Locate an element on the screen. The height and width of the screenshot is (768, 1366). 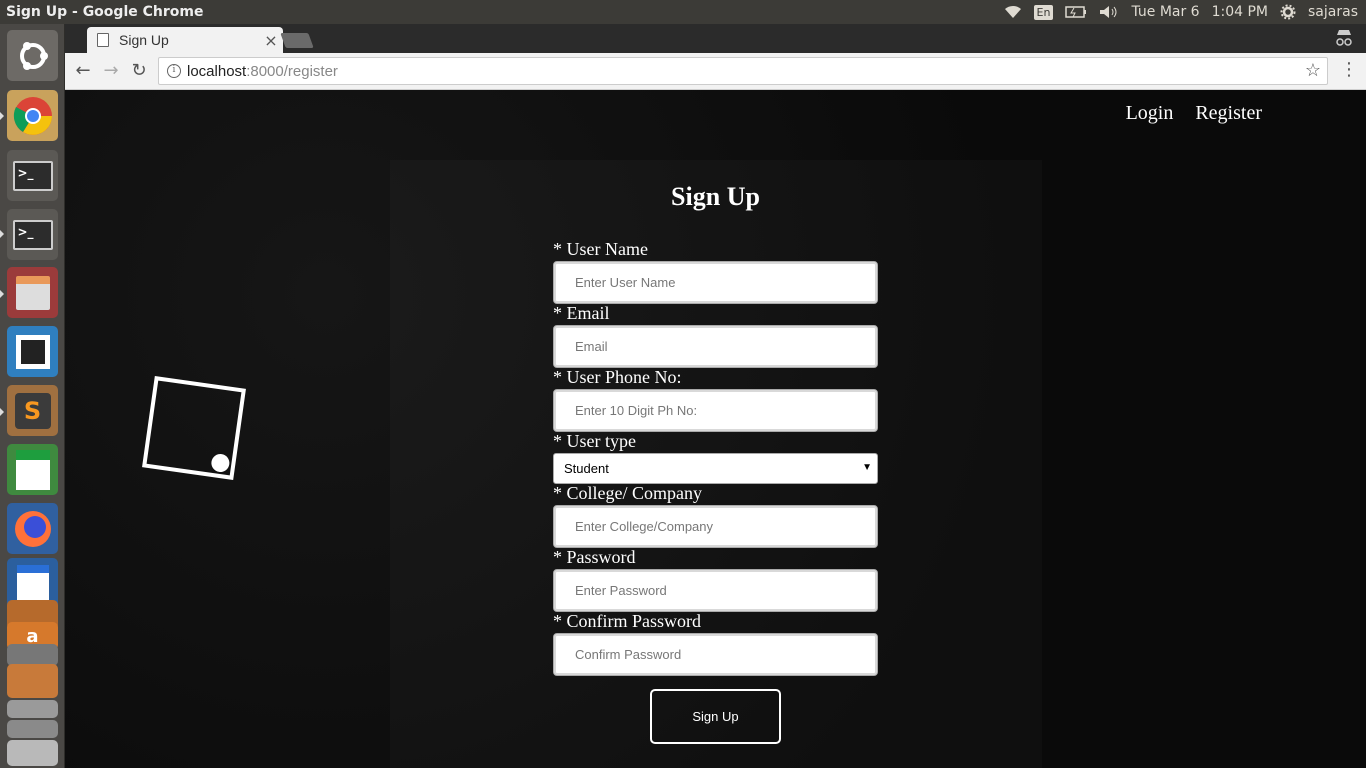
dropdown-arrow-icon: ▼ is located at coordinates (867, 467).